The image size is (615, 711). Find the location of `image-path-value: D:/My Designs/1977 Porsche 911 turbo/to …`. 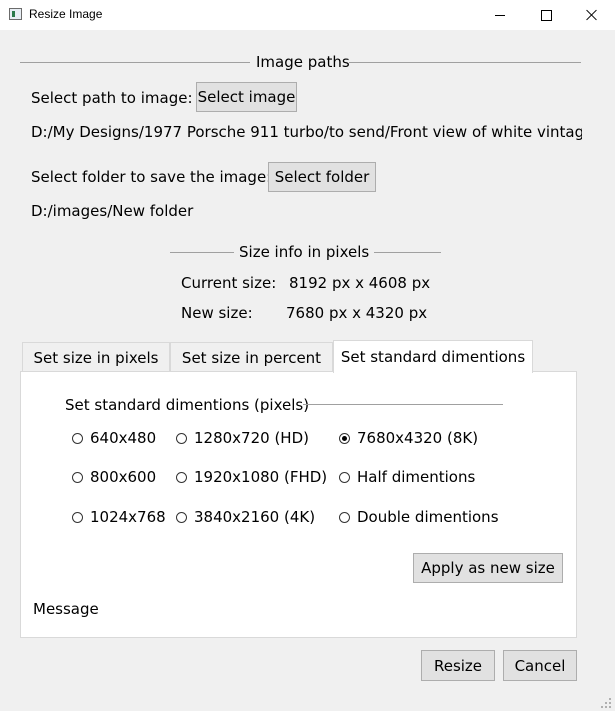

image-path-value: D:/My Designs/1977 Porsche 911 turbo/to … is located at coordinates (306, 132).